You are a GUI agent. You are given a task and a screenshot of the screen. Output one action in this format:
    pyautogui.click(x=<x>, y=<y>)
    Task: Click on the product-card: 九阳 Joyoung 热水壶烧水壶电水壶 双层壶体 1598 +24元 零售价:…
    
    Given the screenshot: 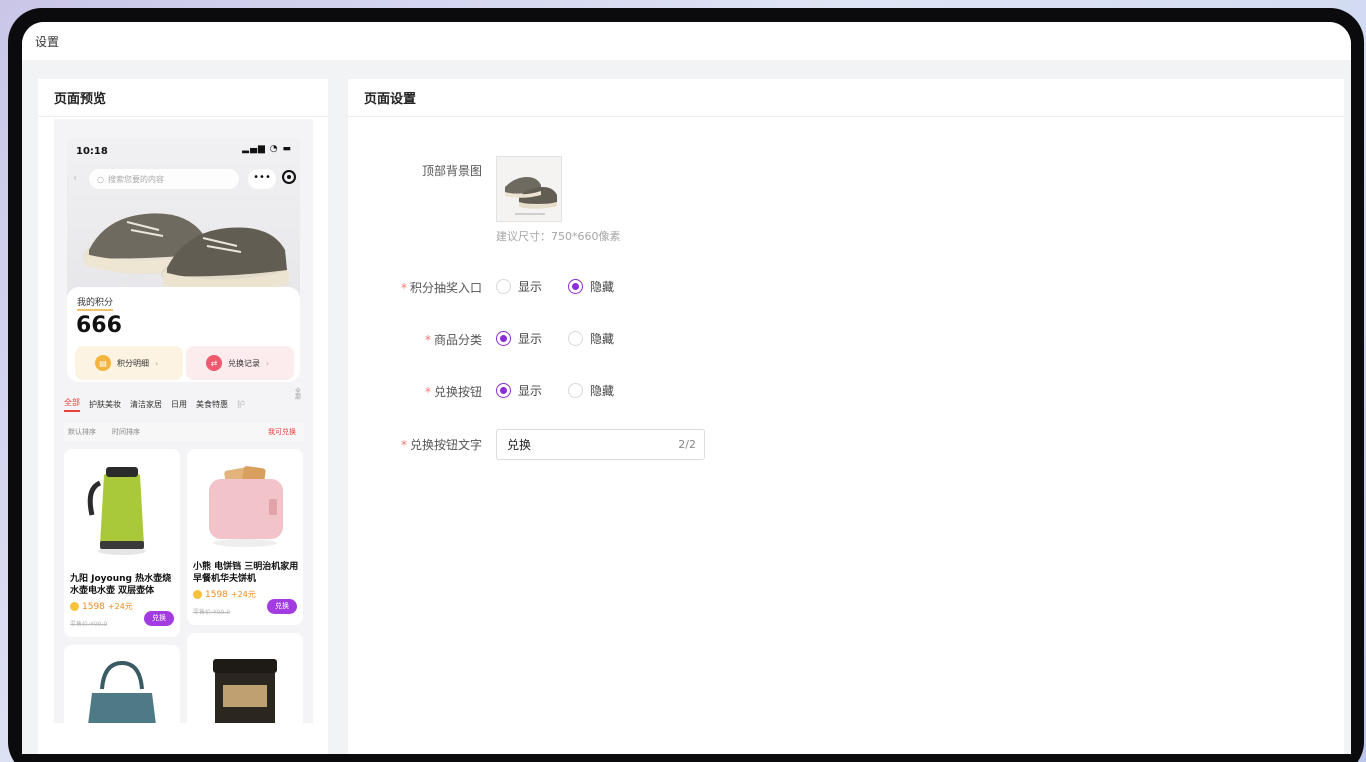 What is the action you would take?
    pyautogui.click(x=122, y=543)
    